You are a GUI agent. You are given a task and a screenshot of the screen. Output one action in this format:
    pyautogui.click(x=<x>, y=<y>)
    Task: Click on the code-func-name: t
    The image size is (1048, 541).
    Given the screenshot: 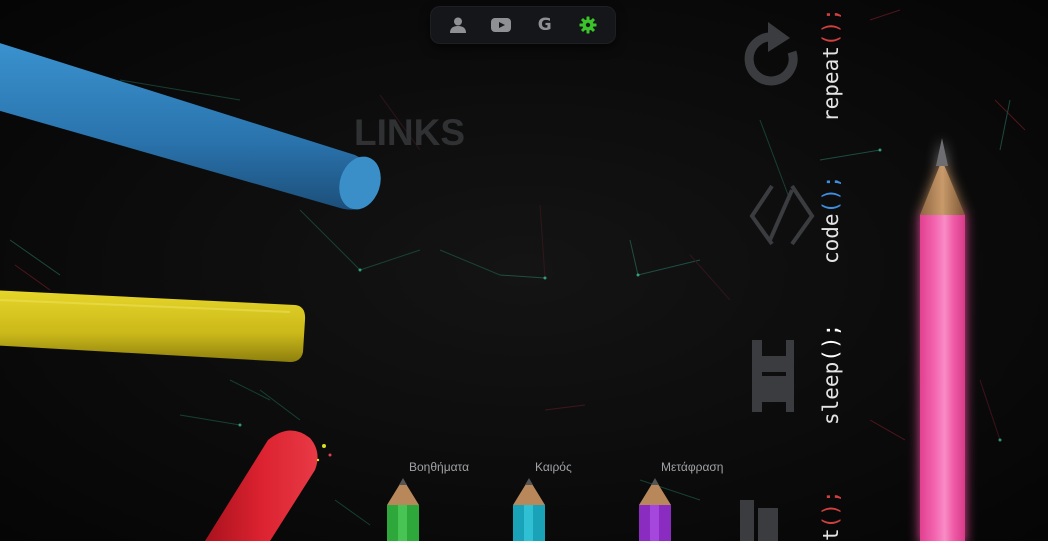 What is the action you would take?
    pyautogui.click(x=831, y=534)
    